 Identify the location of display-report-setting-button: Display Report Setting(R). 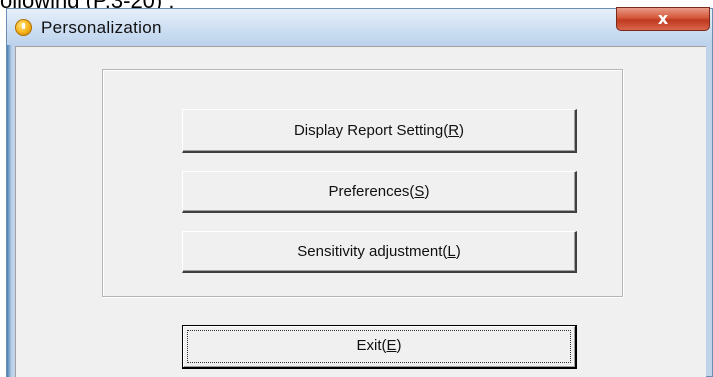
(379, 131).